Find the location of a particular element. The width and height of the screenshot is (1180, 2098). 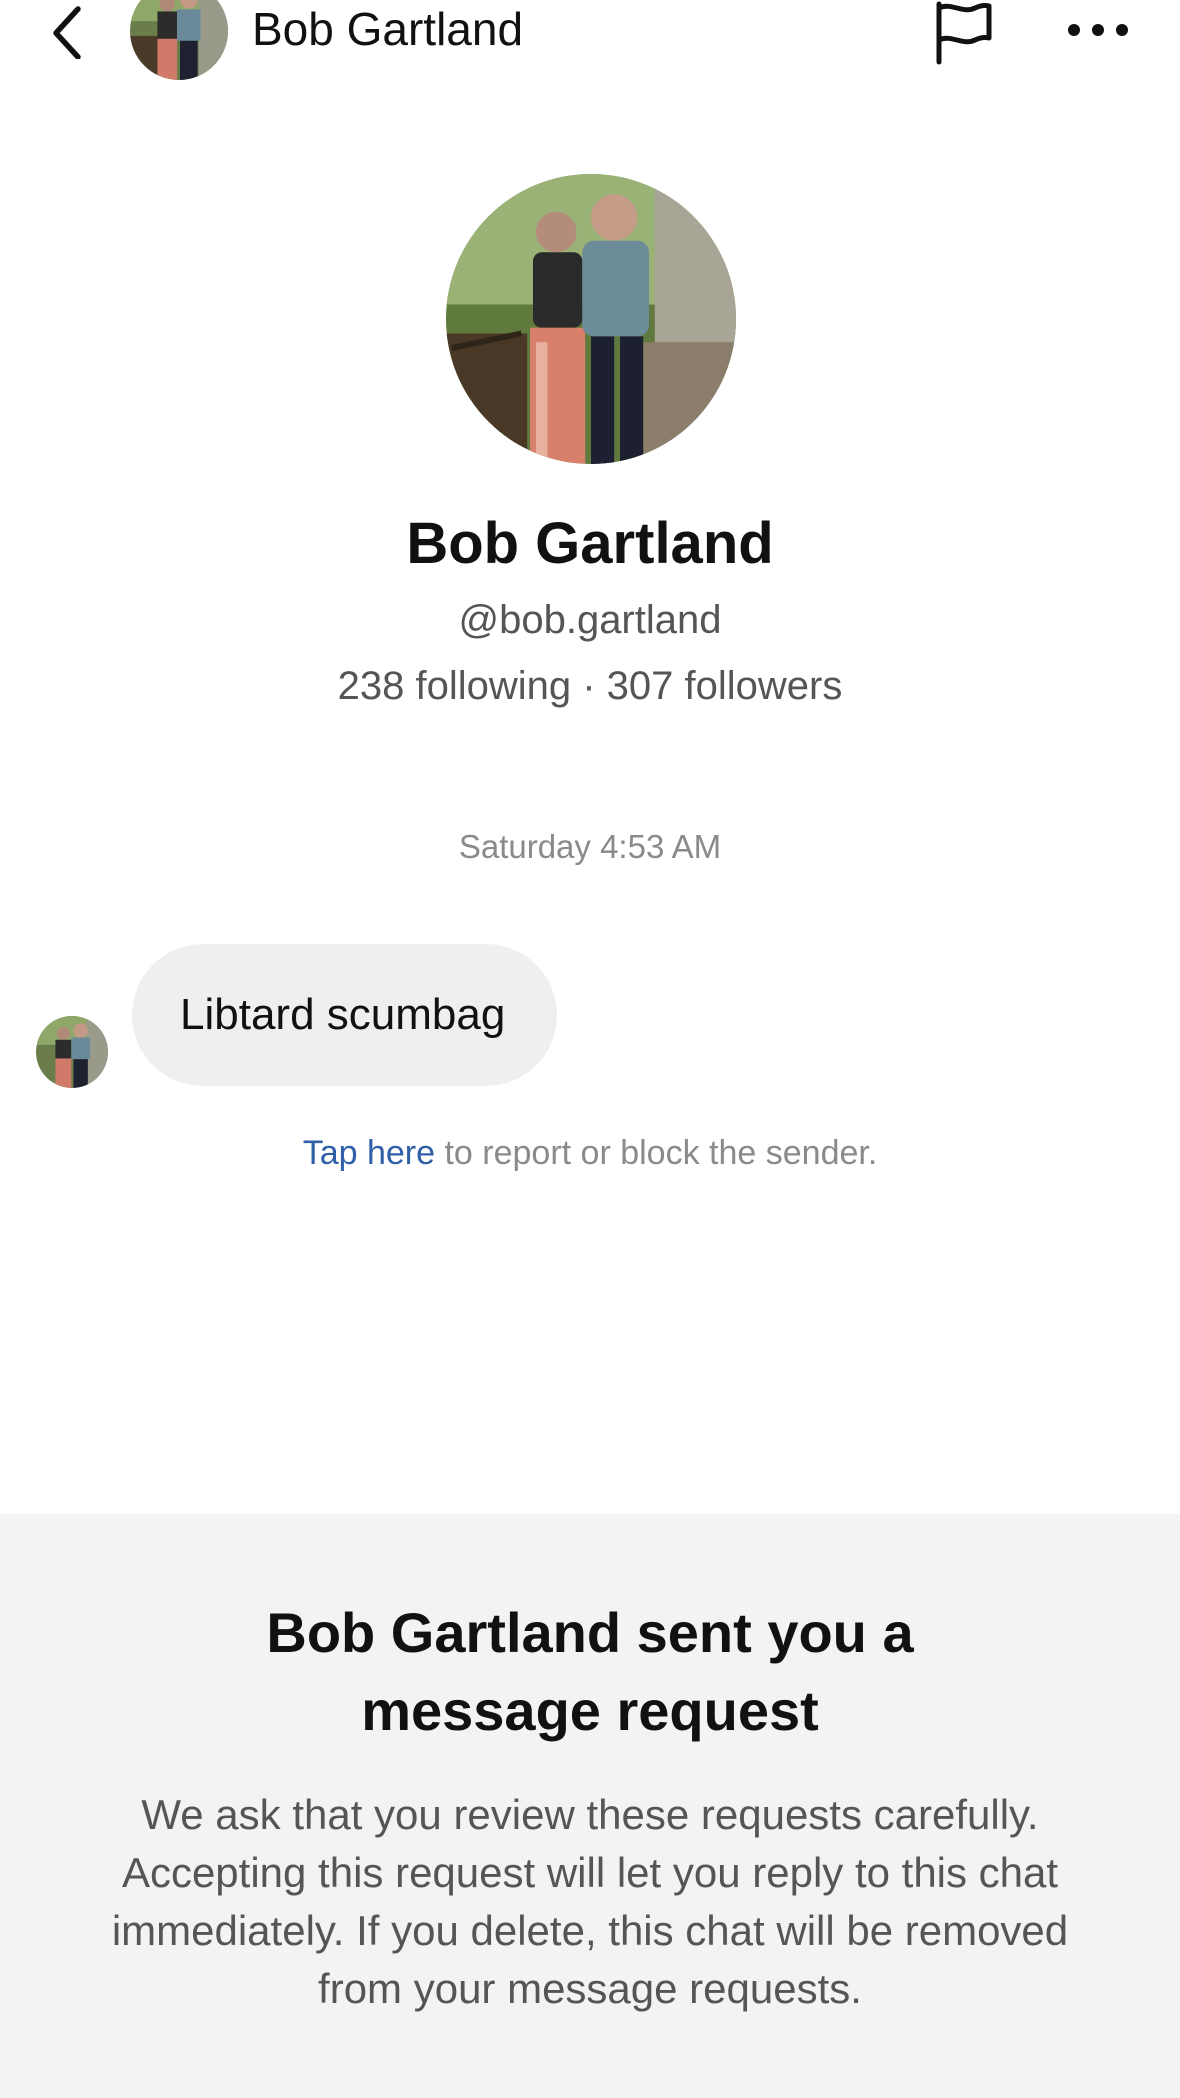

header-avatar is located at coordinates (179, 40).